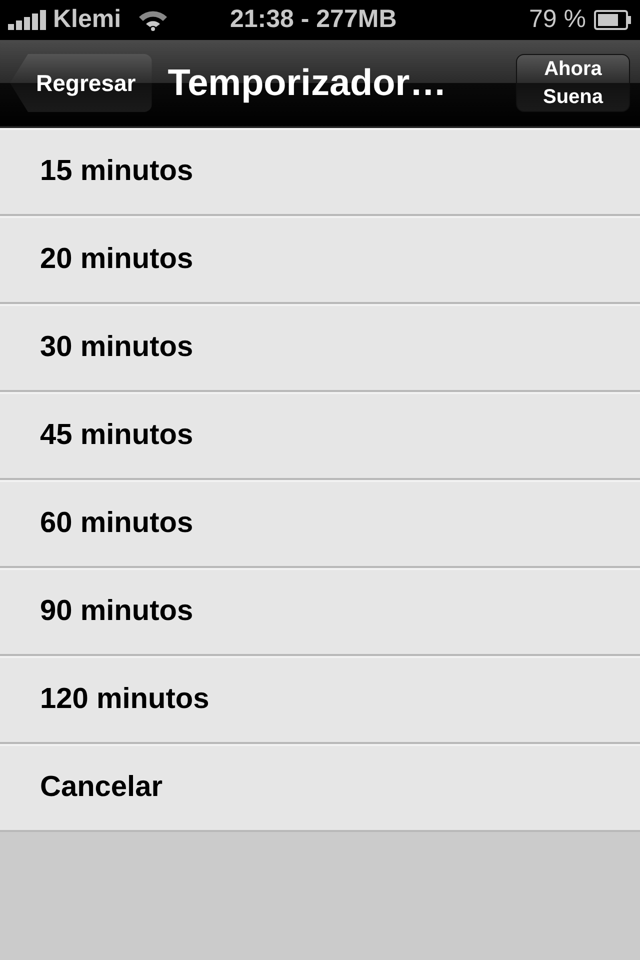 The image size is (640, 960). Describe the element at coordinates (153, 20) in the screenshot. I see `wifi-icon` at that location.